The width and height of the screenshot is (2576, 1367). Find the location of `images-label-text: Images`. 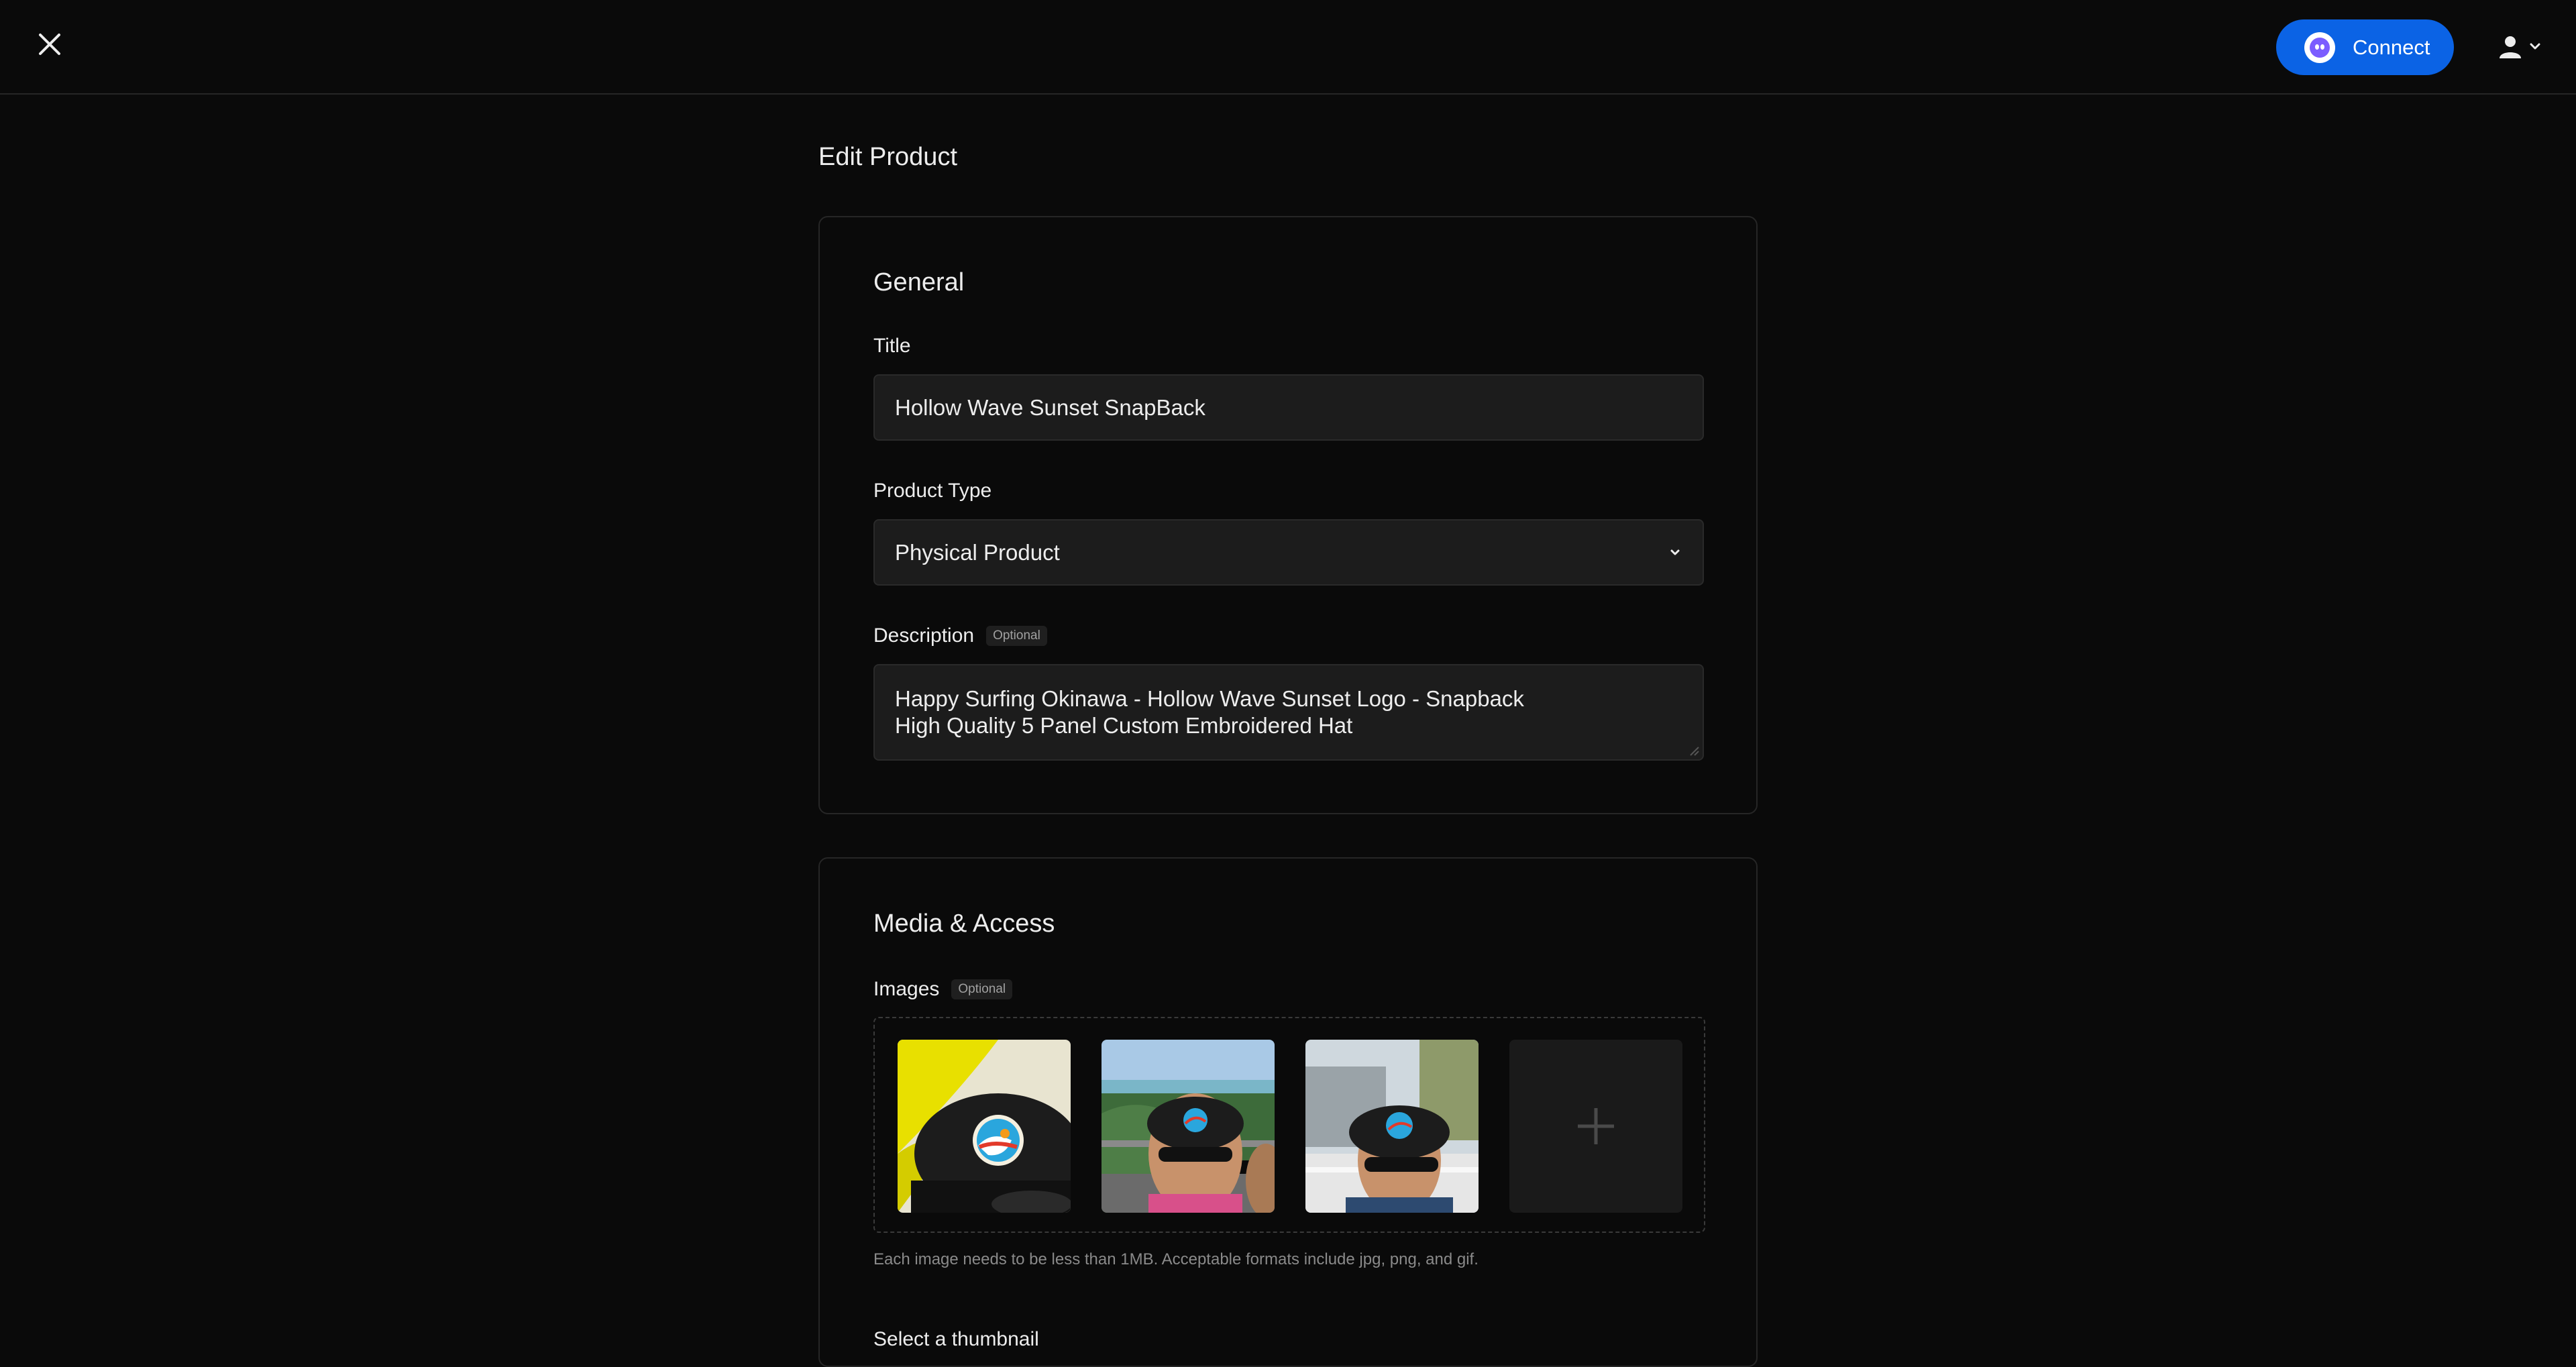

images-label-text: Images is located at coordinates (906, 989).